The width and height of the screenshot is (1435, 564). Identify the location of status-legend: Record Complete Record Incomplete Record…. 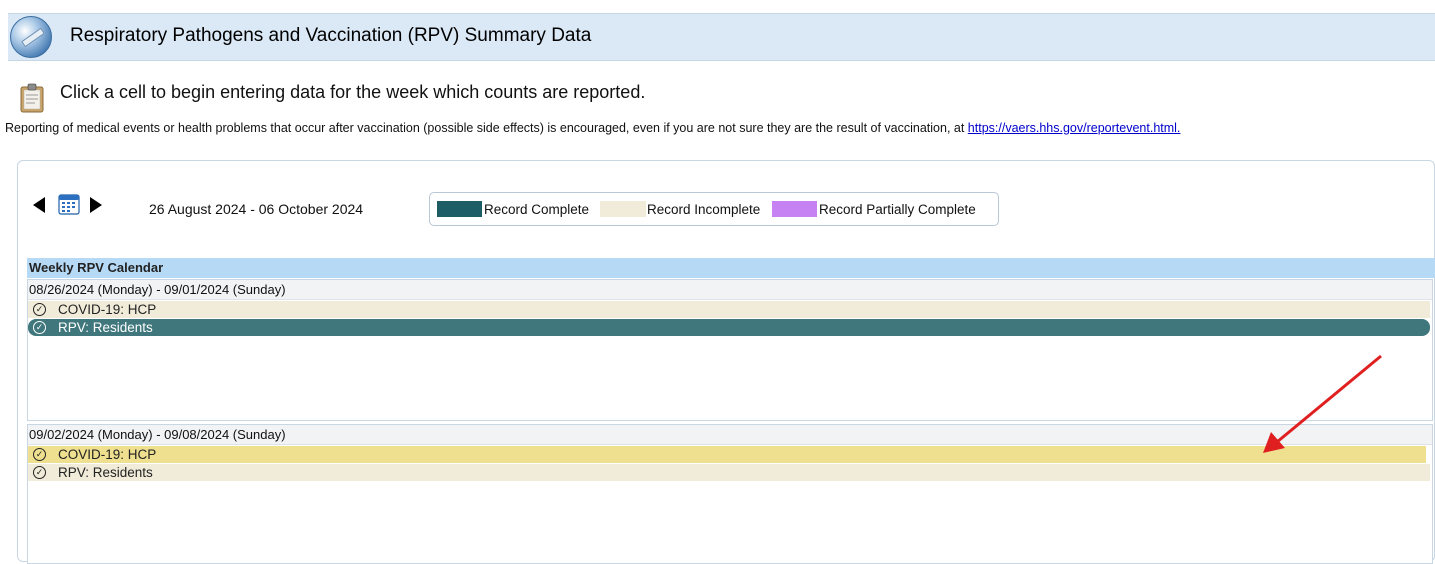
(714, 209).